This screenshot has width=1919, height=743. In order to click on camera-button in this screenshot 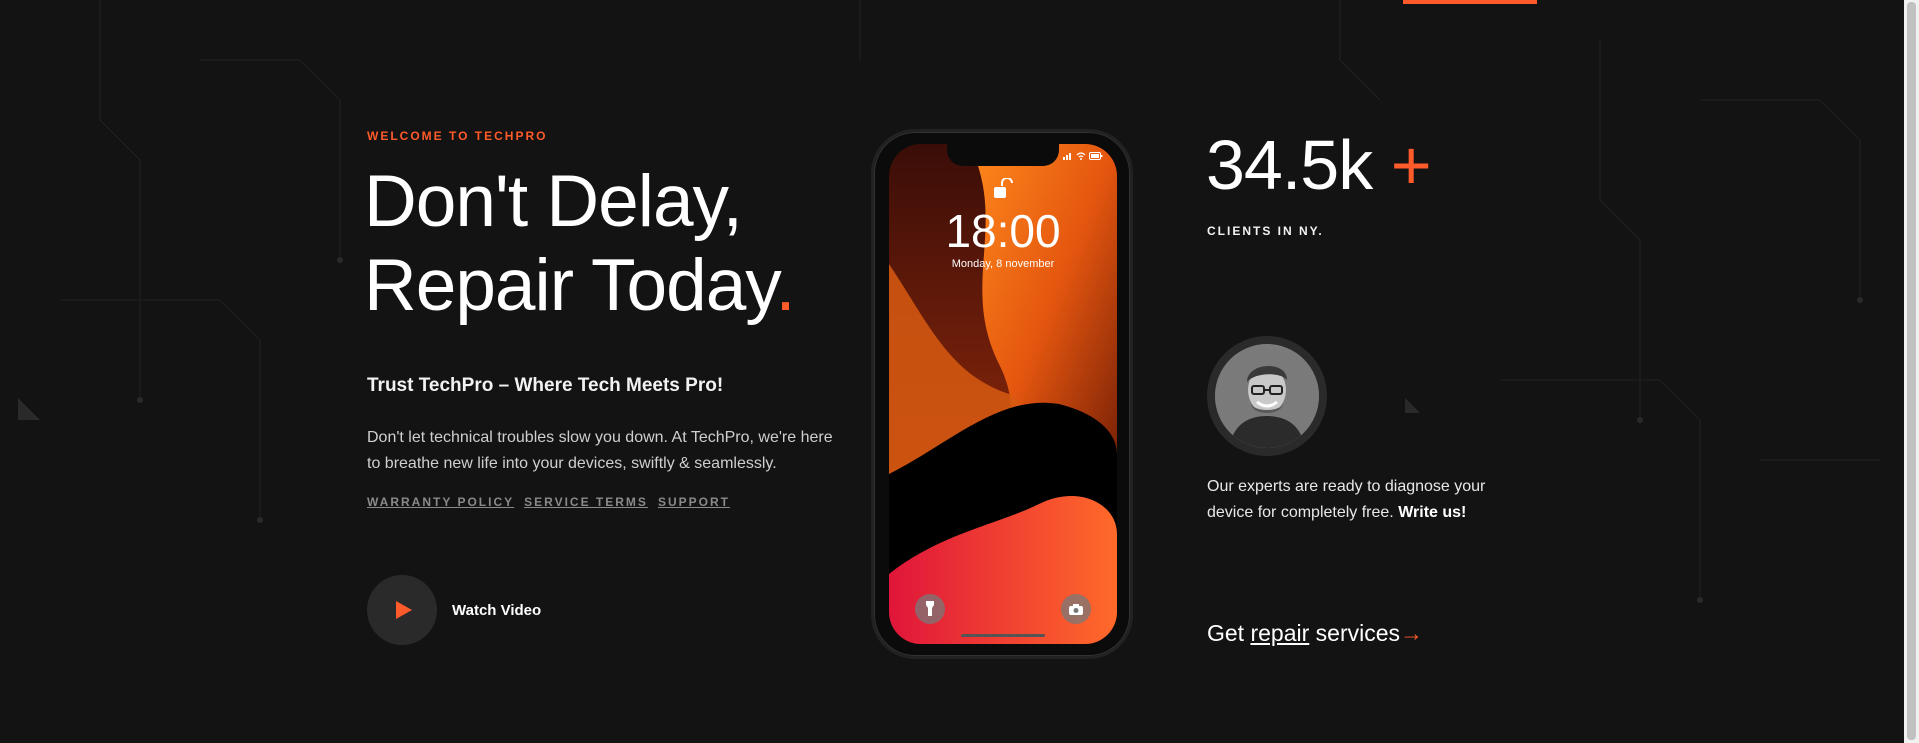, I will do `click(1076, 609)`.